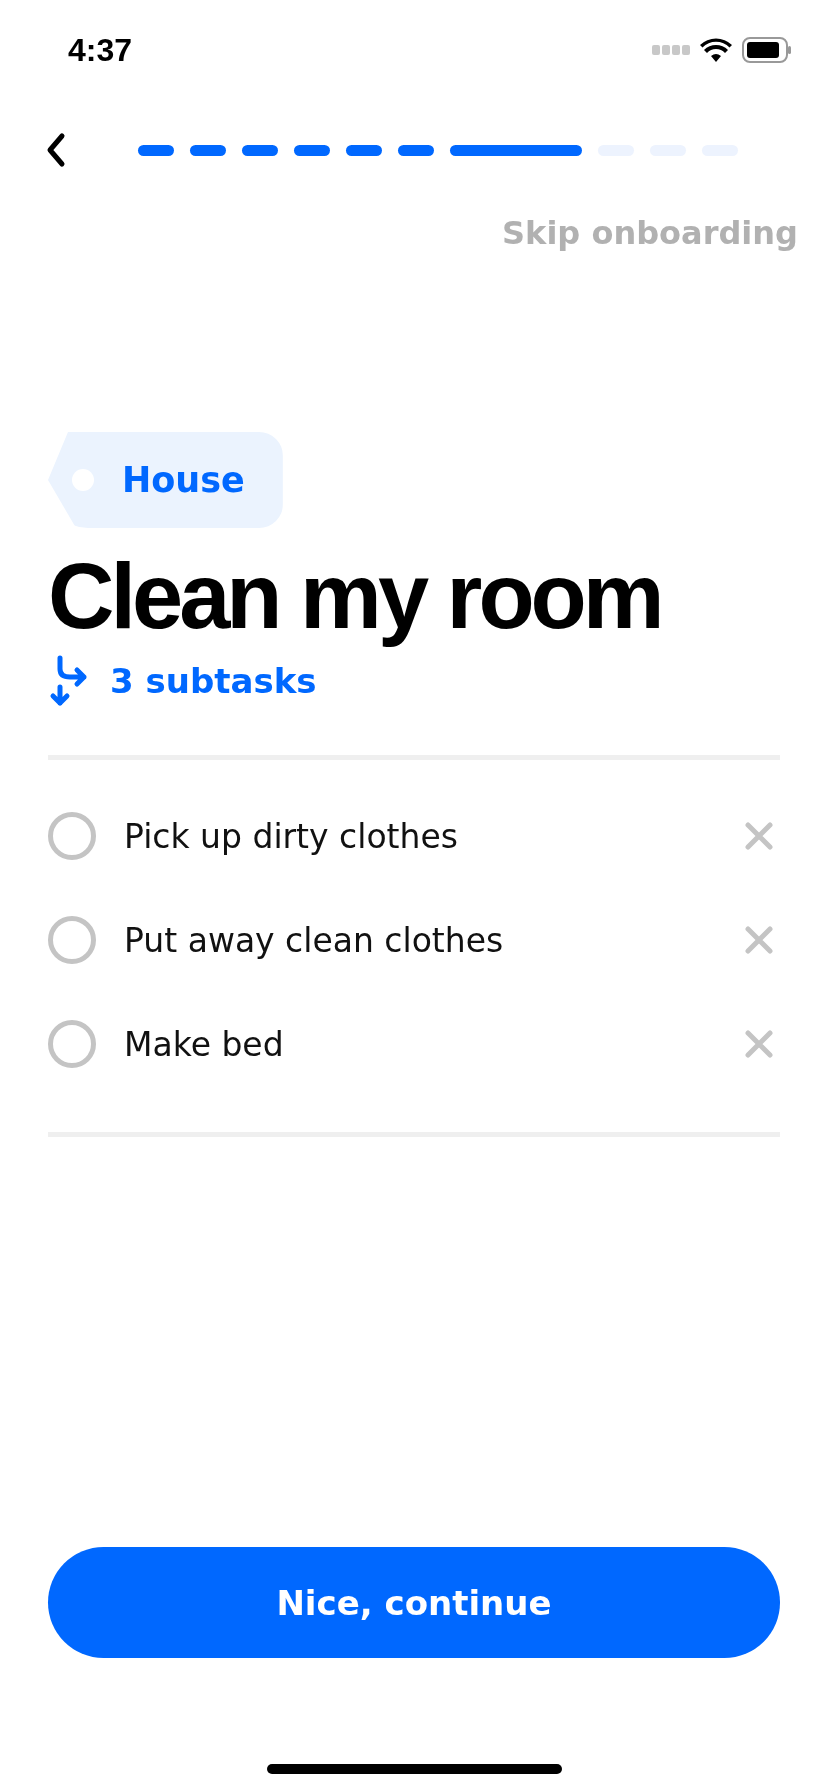  Describe the element at coordinates (767, 50) in the screenshot. I see `battery-icon` at that location.